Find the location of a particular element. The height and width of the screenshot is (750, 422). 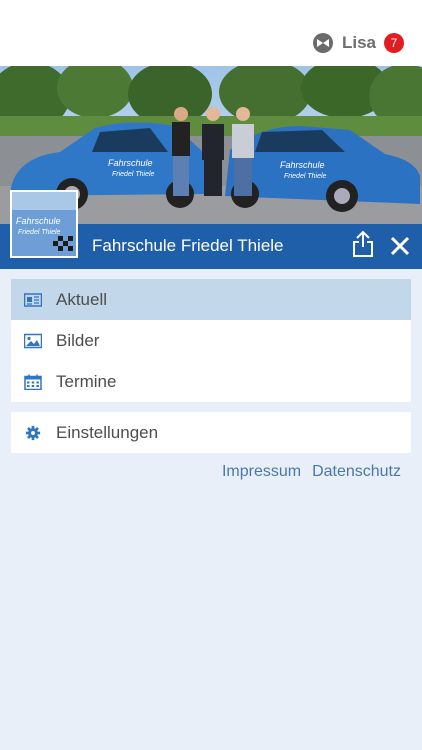

calendar-icon is located at coordinates (33, 382).